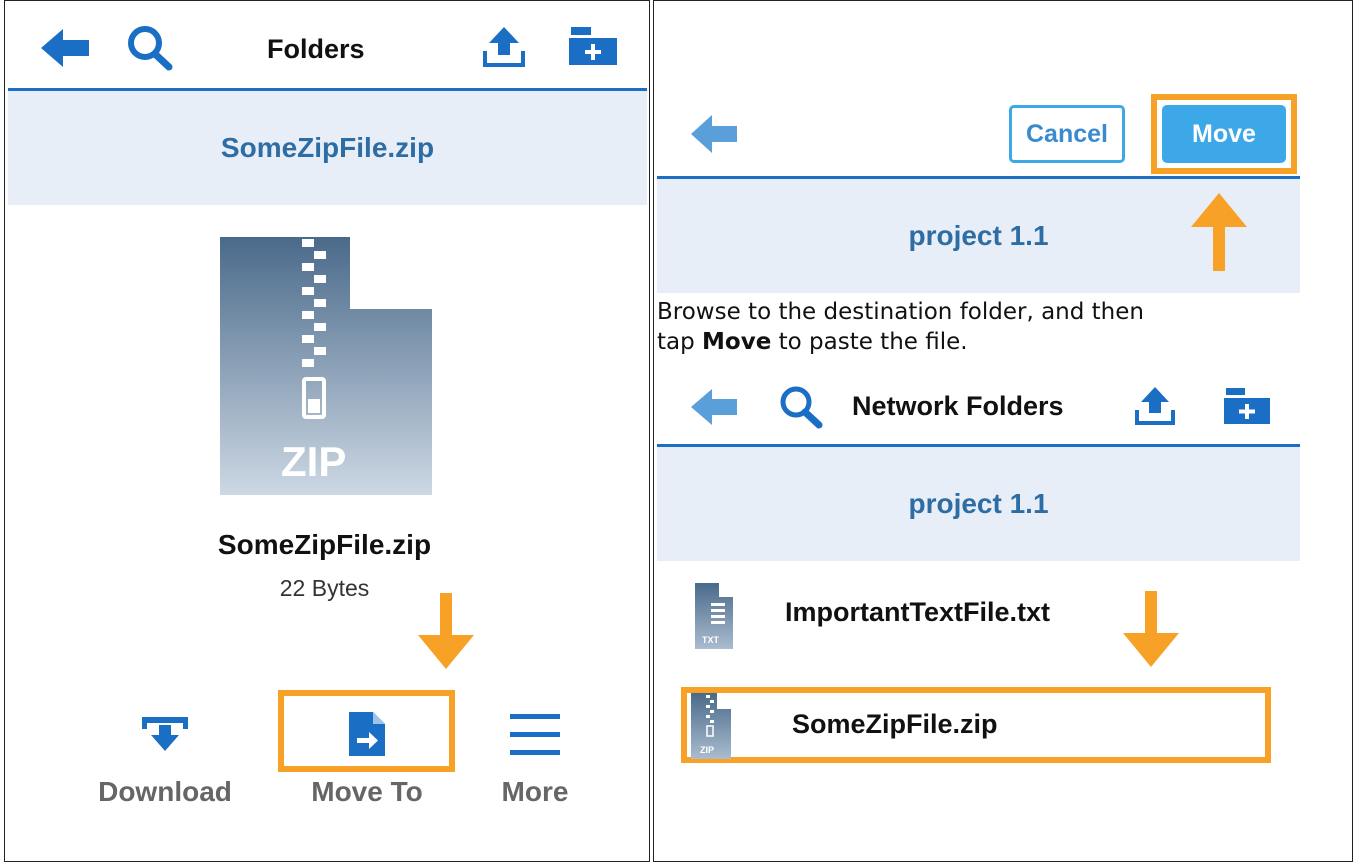  What do you see at coordinates (324, 588) in the screenshot?
I see `file-size: 22 Bytes` at bounding box center [324, 588].